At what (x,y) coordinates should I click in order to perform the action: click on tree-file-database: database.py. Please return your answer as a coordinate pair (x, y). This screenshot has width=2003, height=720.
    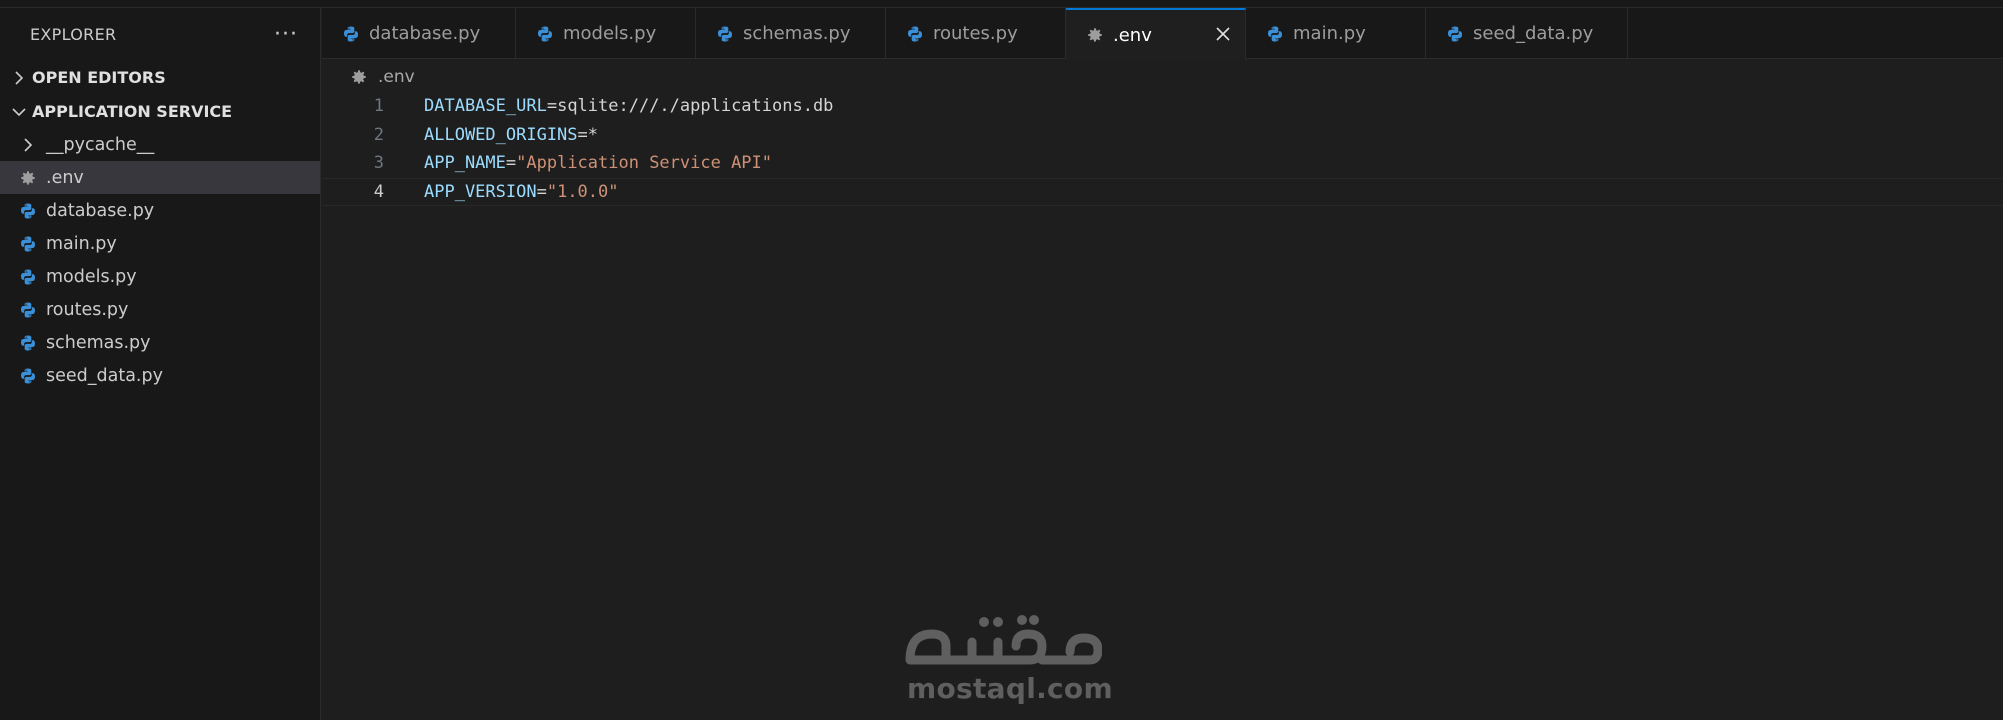
    Looking at the image, I should click on (160, 210).